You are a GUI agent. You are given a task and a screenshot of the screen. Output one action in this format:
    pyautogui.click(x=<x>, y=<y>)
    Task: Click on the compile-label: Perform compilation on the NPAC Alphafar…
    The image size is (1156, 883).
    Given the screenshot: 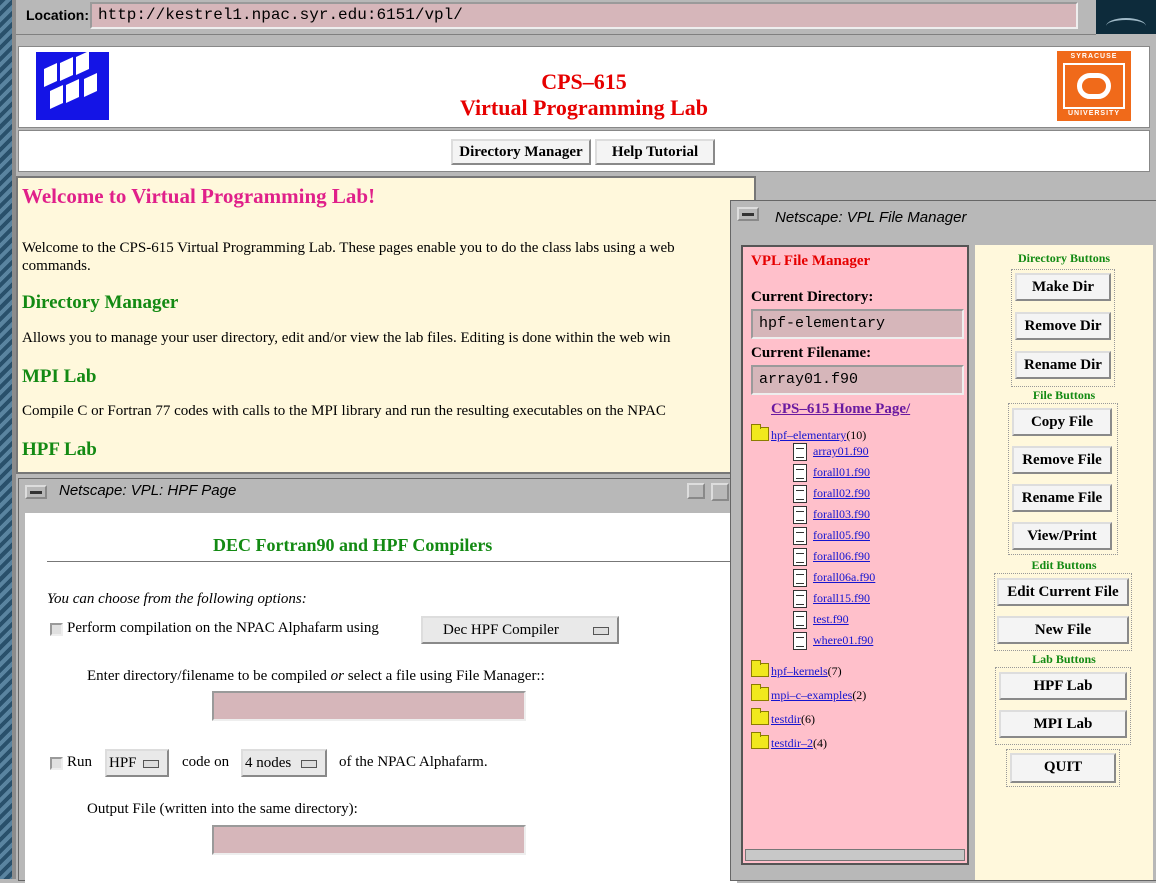 What is the action you would take?
    pyautogui.click(x=223, y=628)
    